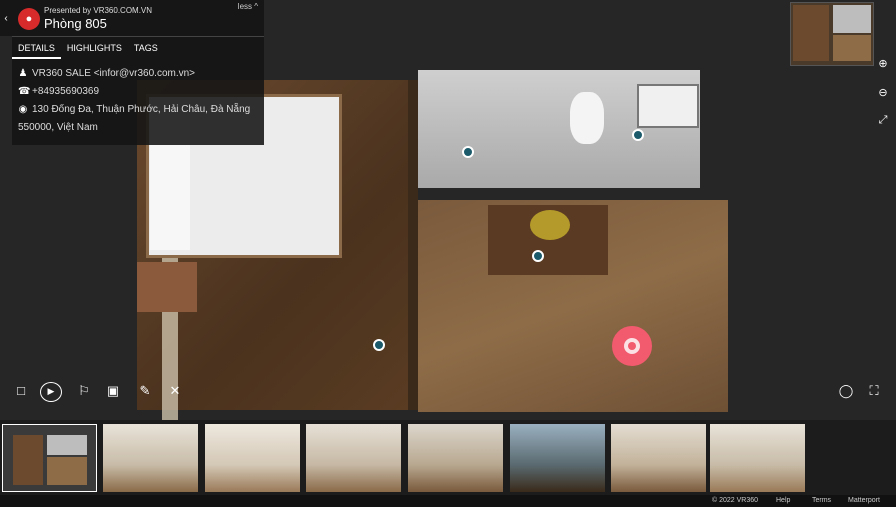 This screenshot has height=507, width=896. I want to click on wall-strip, so click(413, 245).